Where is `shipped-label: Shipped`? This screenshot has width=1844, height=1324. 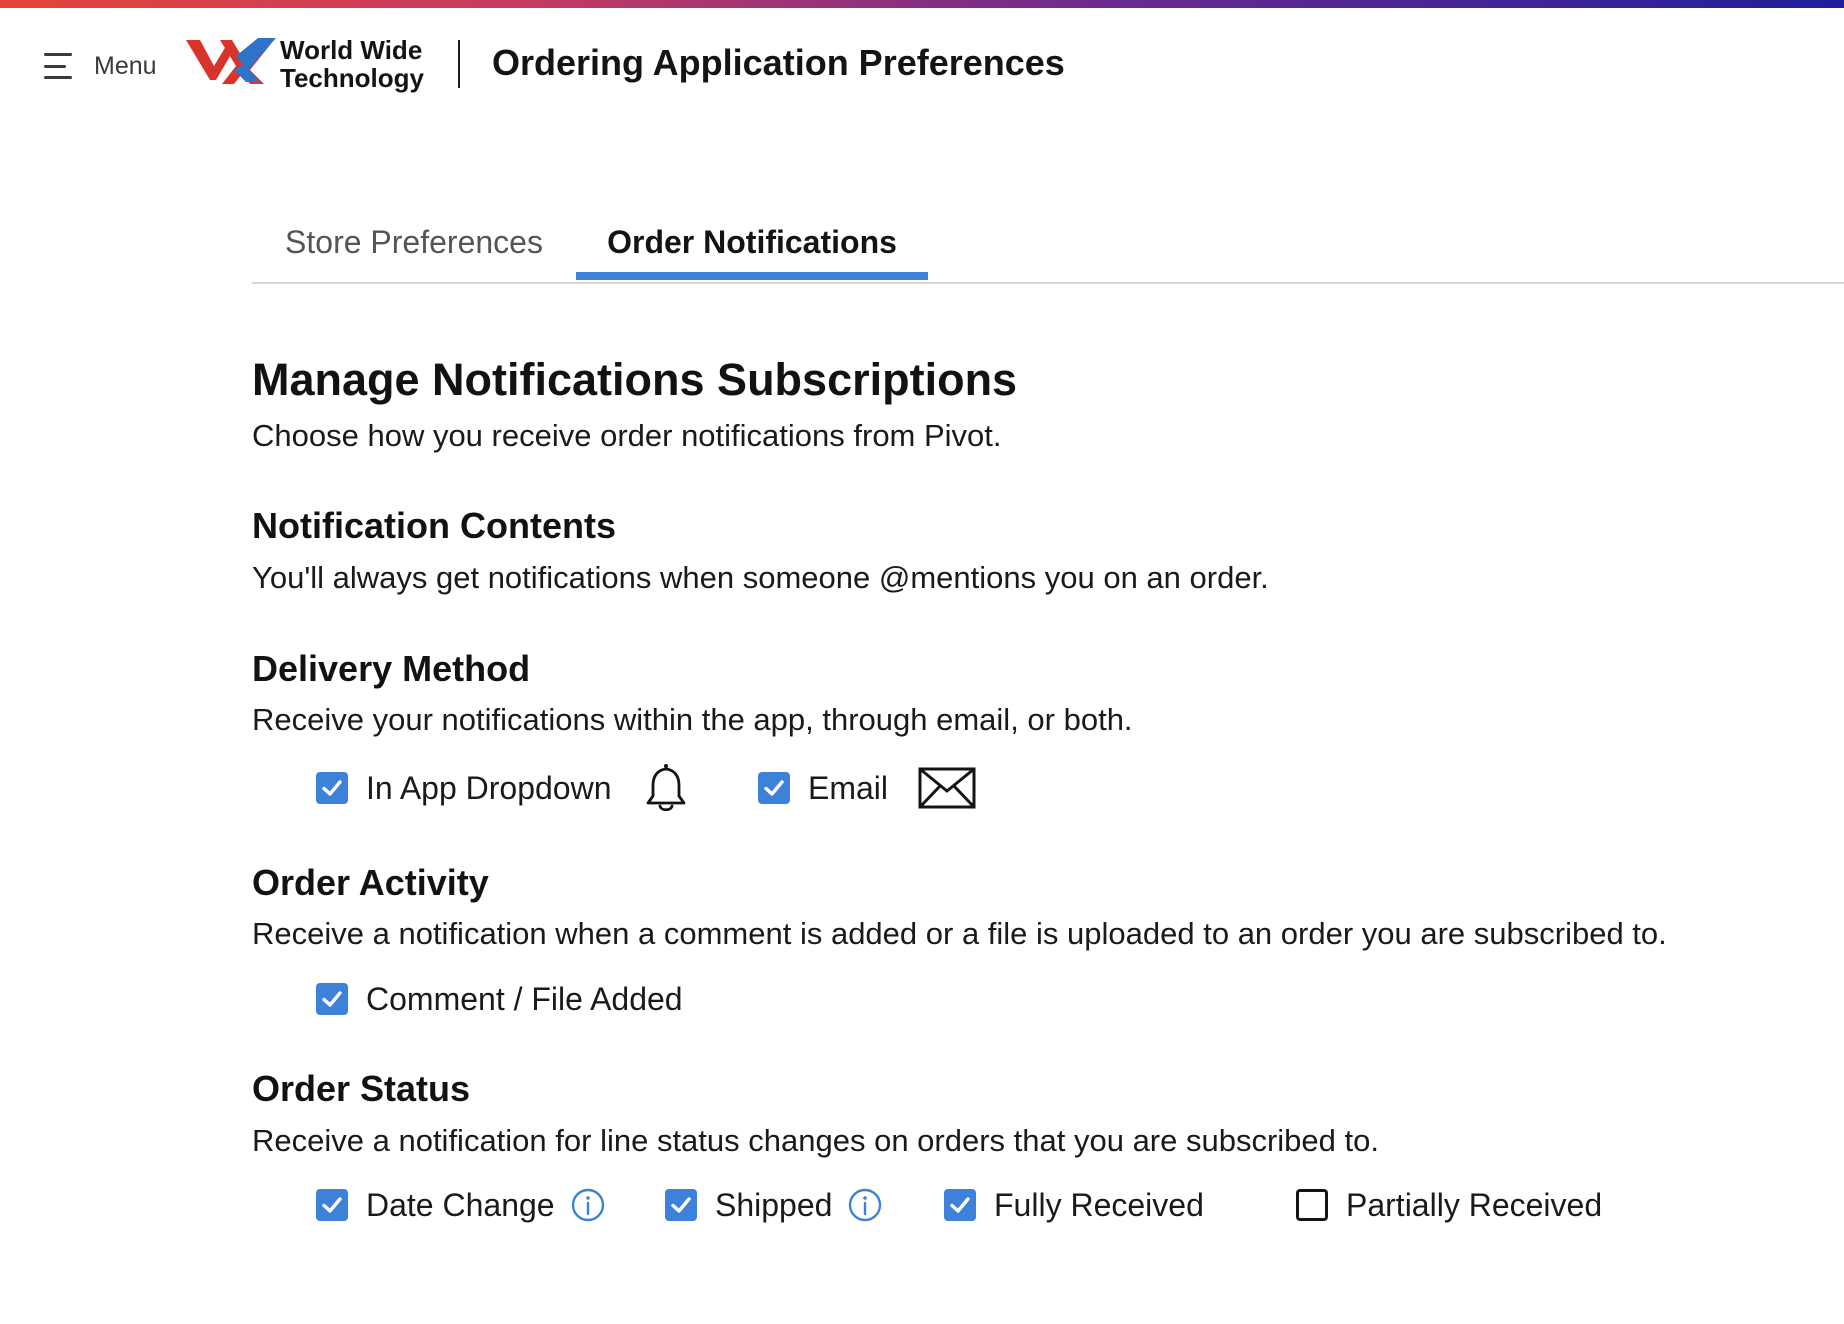 shipped-label: Shipped is located at coordinates (774, 1204).